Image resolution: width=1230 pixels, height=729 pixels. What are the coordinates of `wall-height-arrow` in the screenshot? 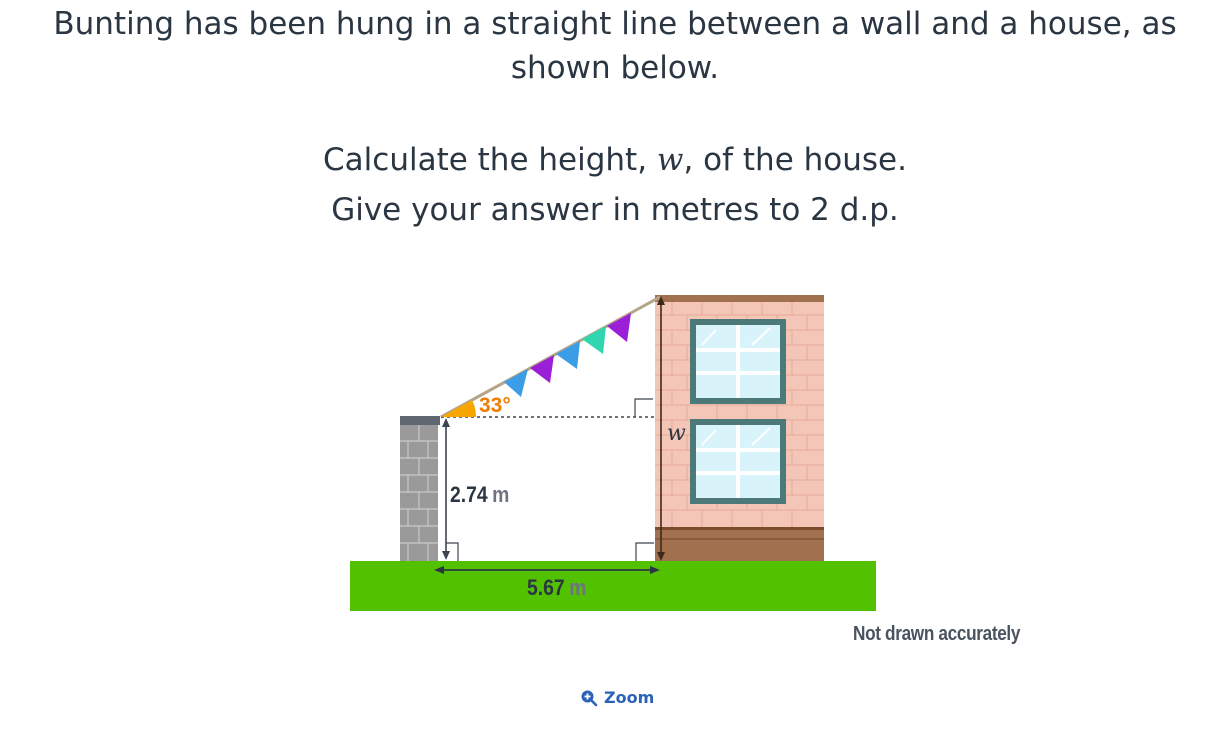 It's located at (446, 489).